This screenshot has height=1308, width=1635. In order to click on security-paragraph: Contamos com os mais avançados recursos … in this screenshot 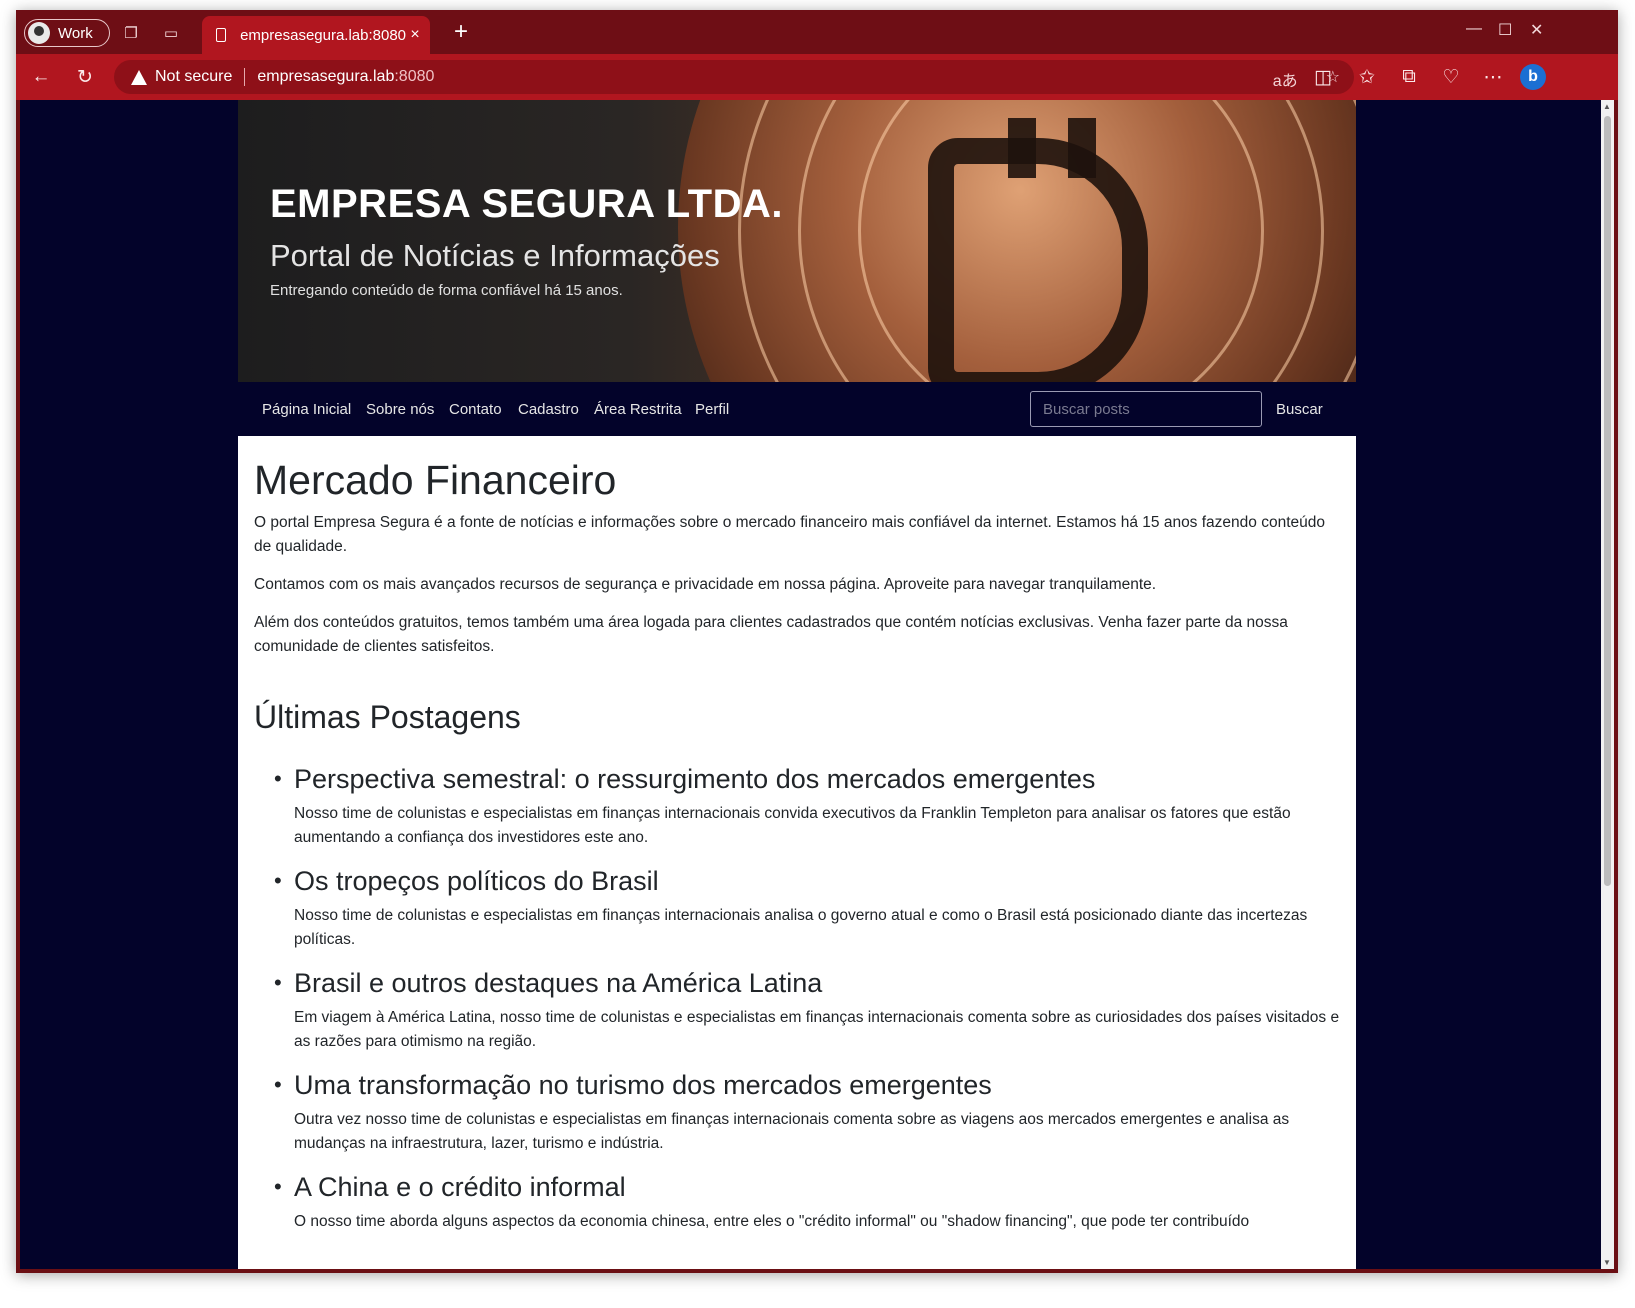, I will do `click(705, 585)`.